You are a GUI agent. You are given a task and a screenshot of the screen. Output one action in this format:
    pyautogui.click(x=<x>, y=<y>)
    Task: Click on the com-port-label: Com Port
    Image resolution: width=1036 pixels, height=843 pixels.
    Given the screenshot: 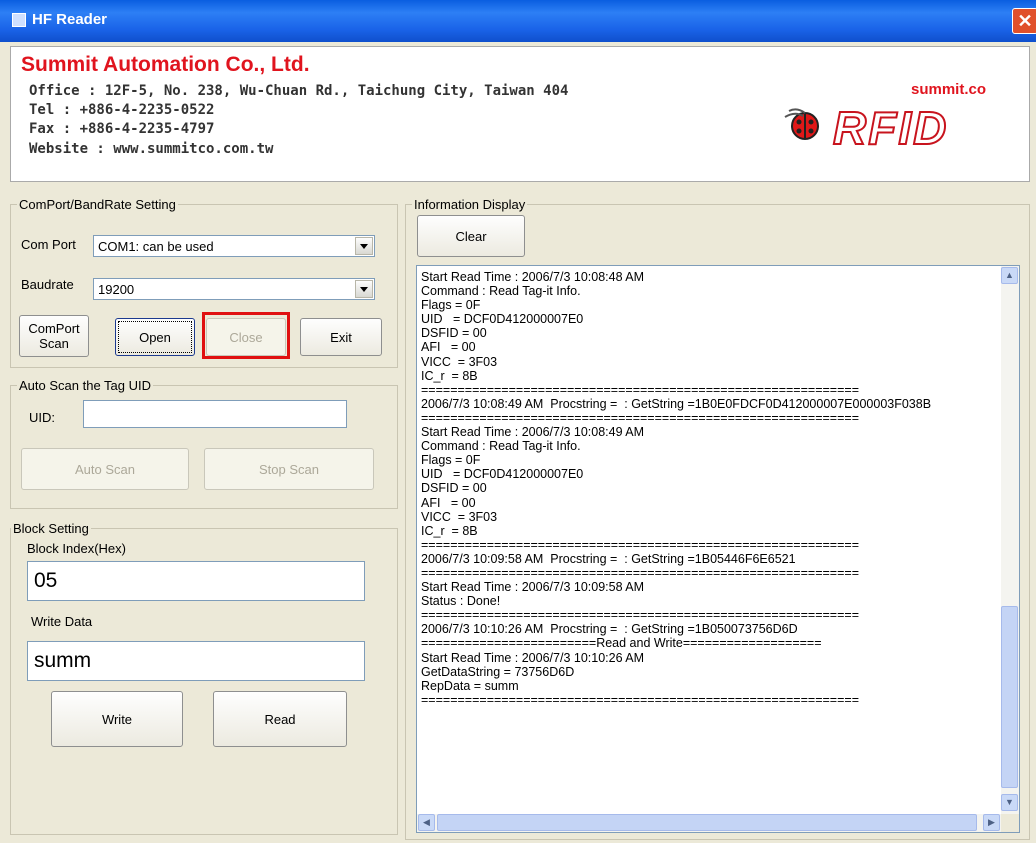 What is the action you would take?
    pyautogui.click(x=48, y=244)
    